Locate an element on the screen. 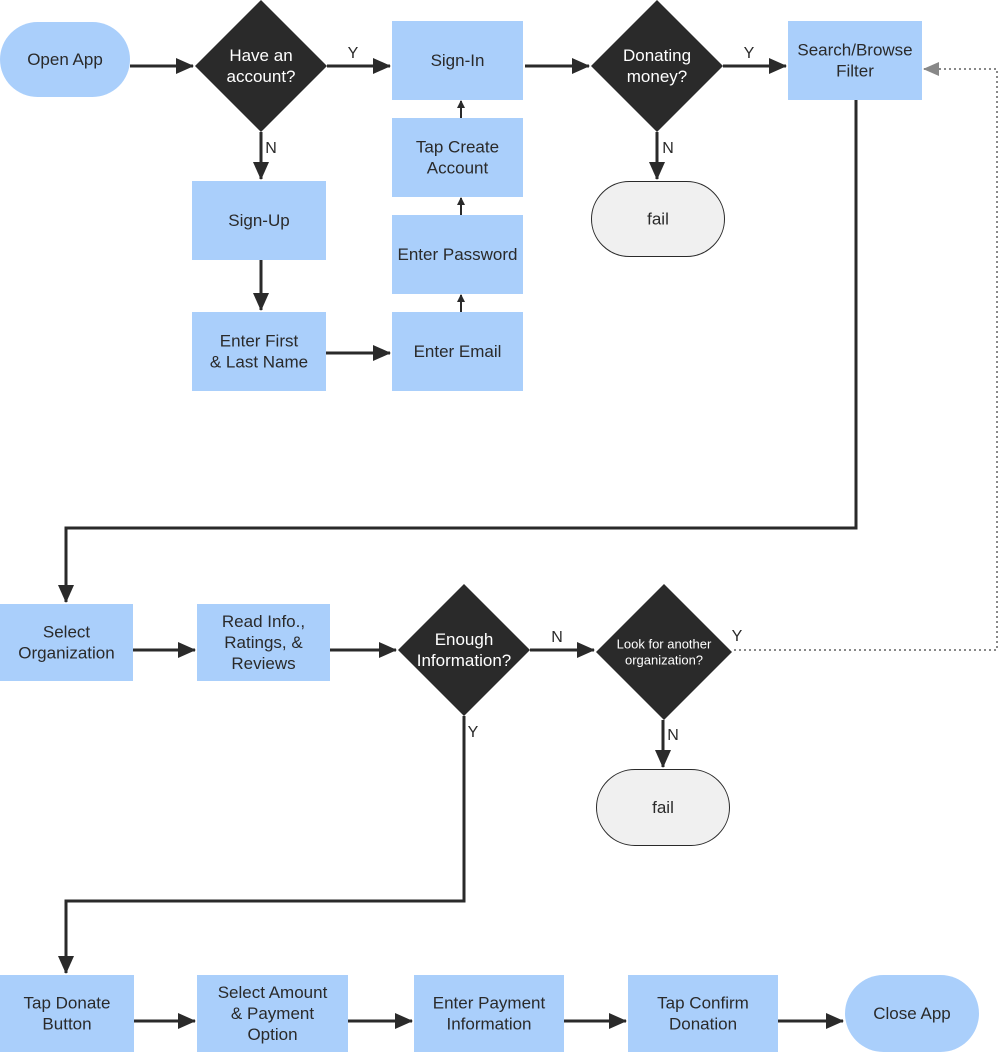 The image size is (1003, 1061). node-donating-money: Donating money? is located at coordinates (657, 66).